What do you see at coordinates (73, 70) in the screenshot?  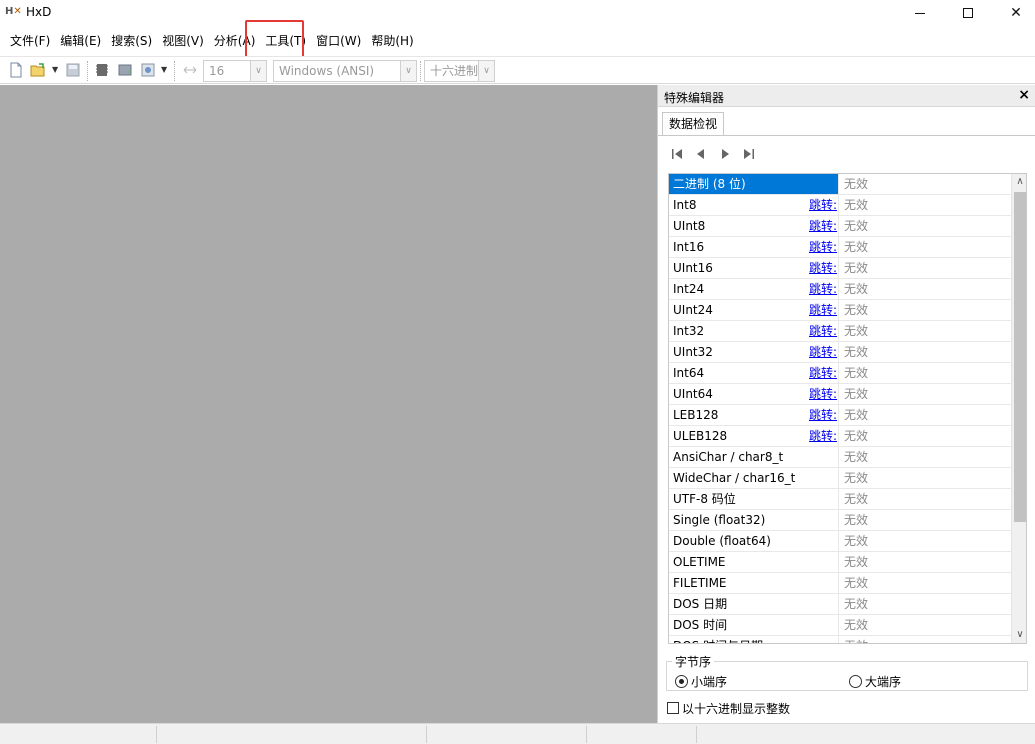 I see `save-icon` at bounding box center [73, 70].